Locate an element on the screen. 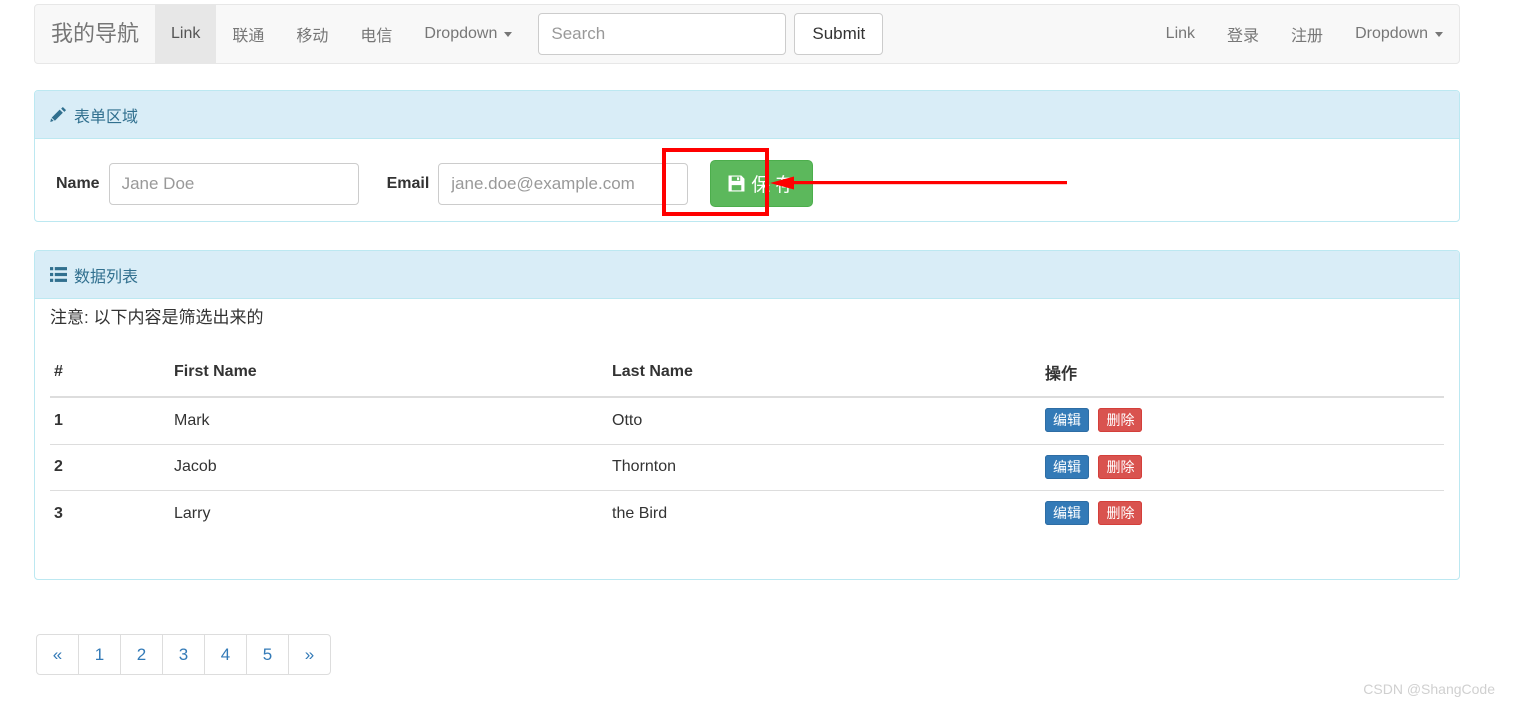 Image resolution: width=1535 pixels, height=709 pixels. pagination-page-4: 4 is located at coordinates (226, 654).